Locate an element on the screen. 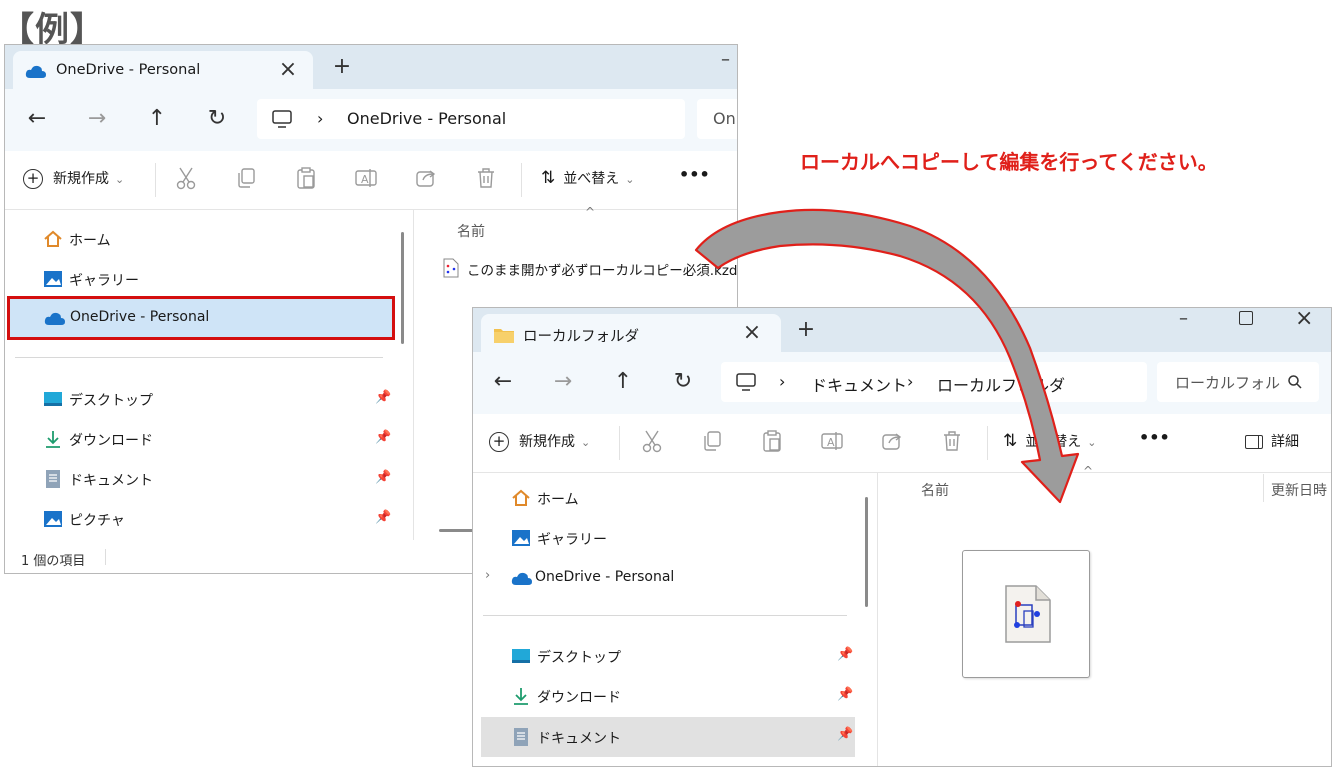 The width and height of the screenshot is (1334, 768). file-icon-tile is located at coordinates (1026, 614).